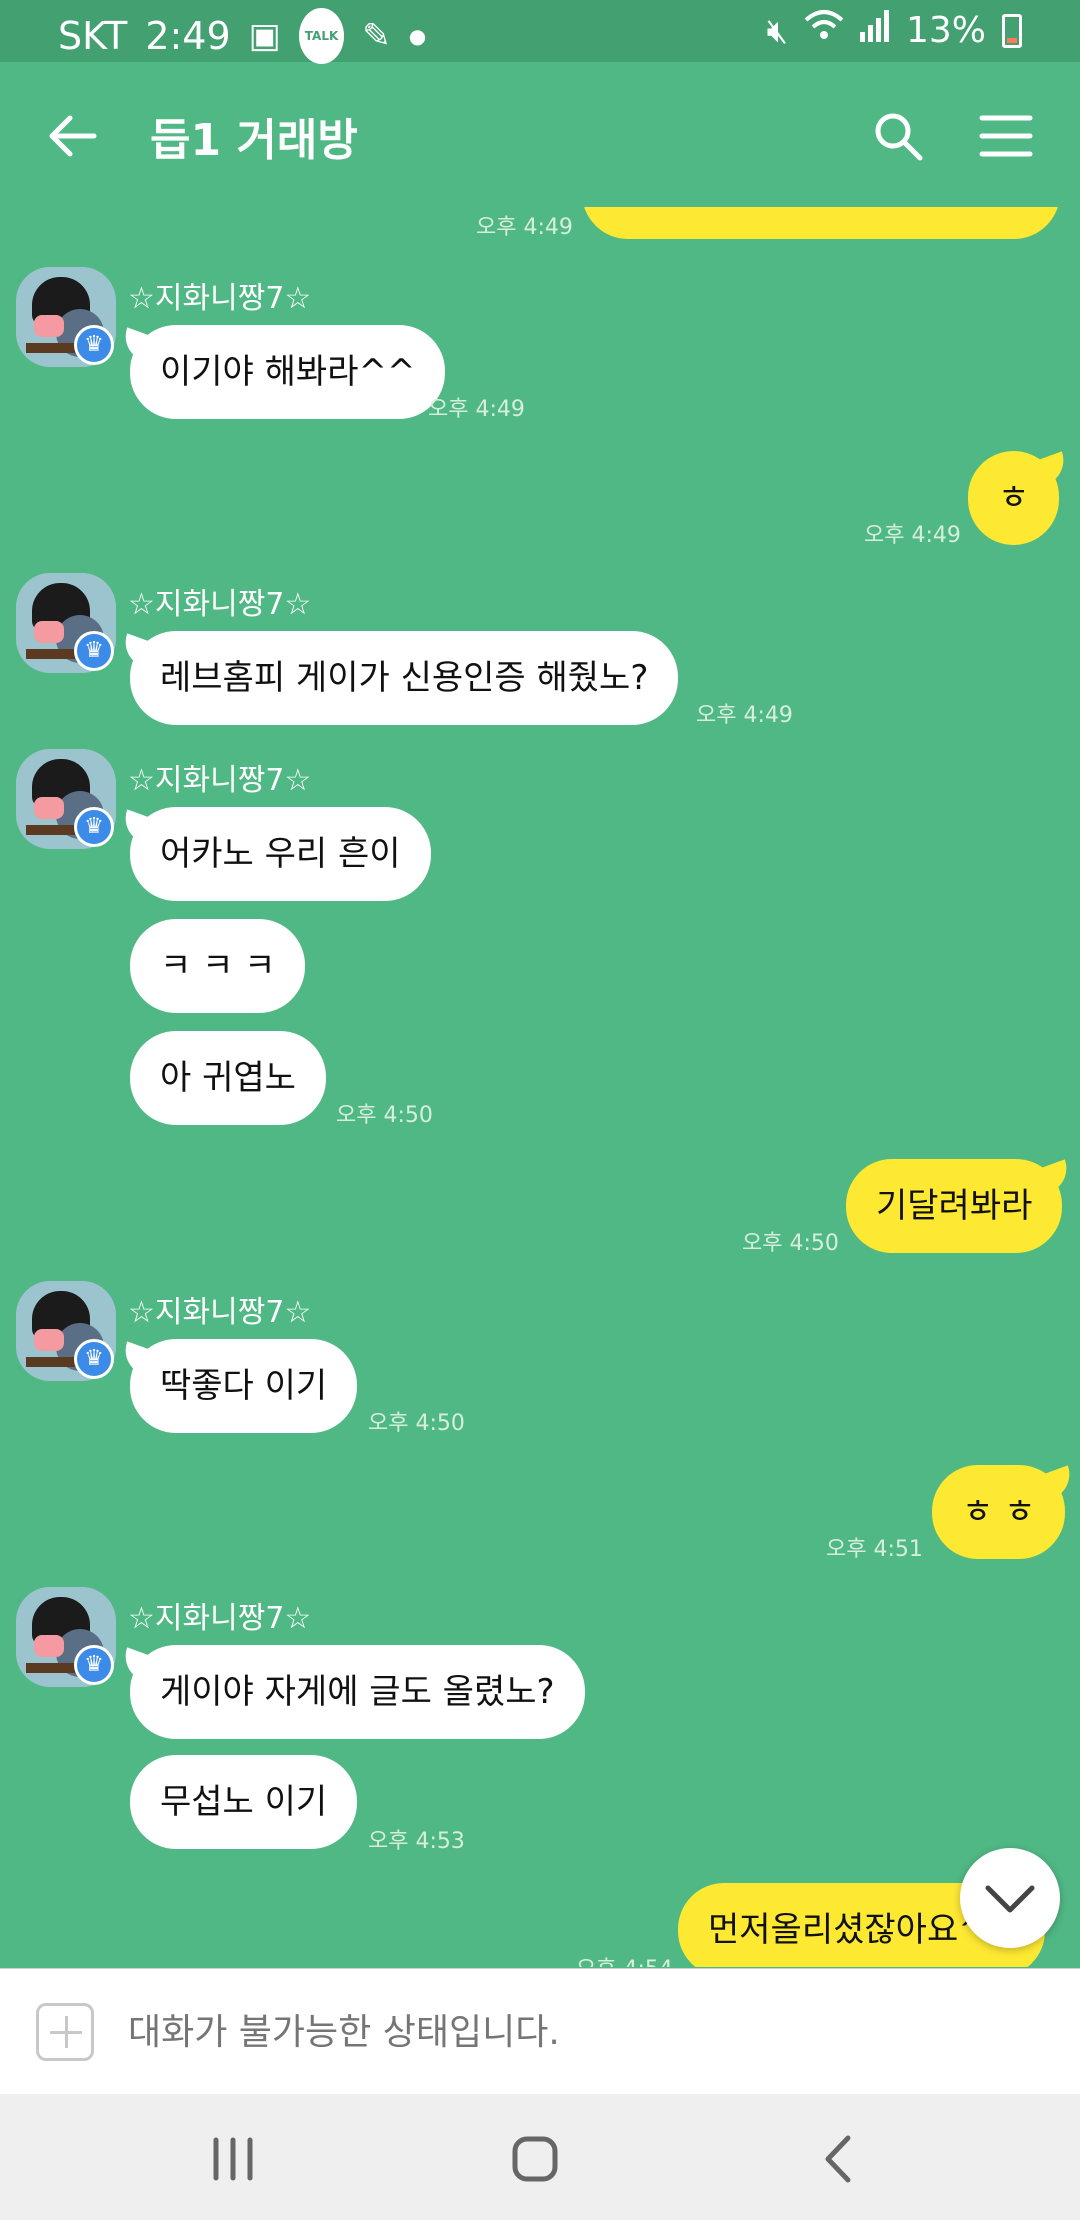  Describe the element at coordinates (1012, 30) in the screenshot. I see `battery-icon` at that location.